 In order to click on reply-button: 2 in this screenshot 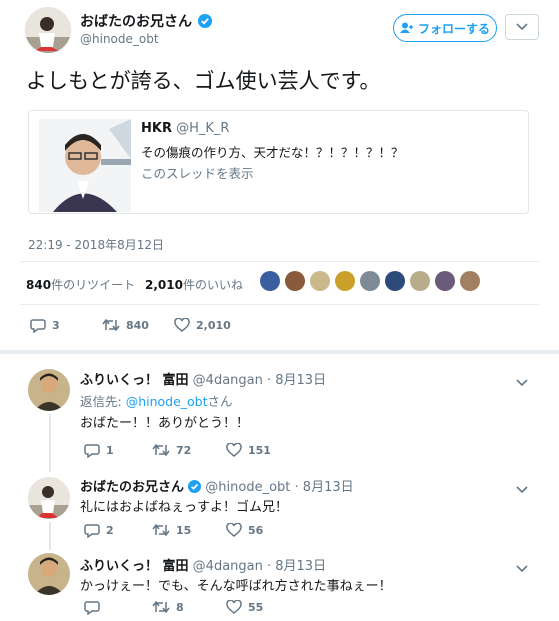, I will do `click(99, 530)`.